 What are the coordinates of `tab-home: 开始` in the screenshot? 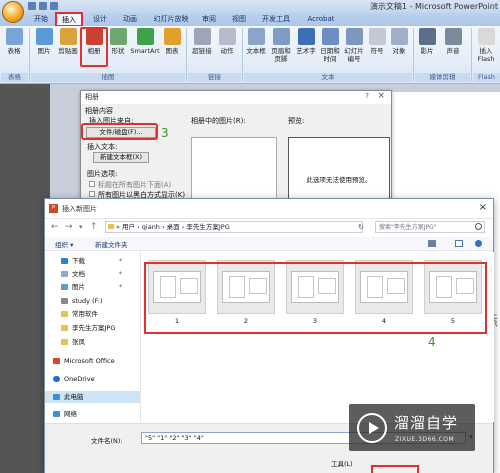 It's located at (41, 19).